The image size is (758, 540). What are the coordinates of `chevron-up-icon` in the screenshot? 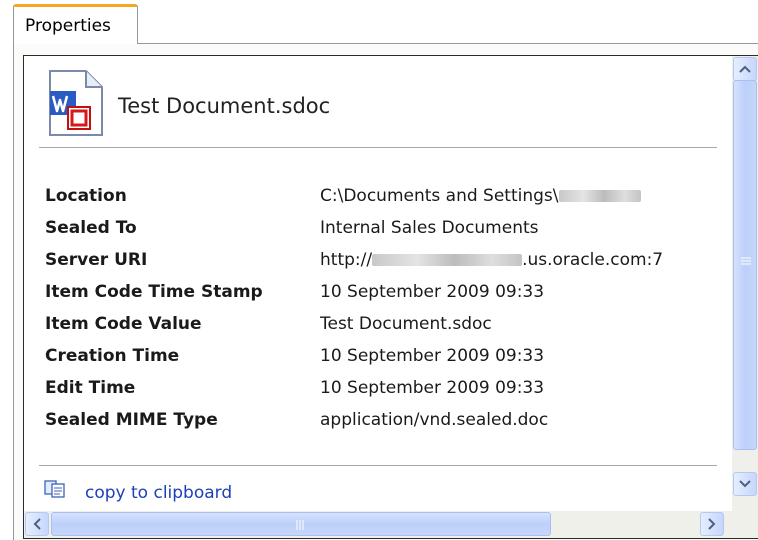 It's located at (745, 69).